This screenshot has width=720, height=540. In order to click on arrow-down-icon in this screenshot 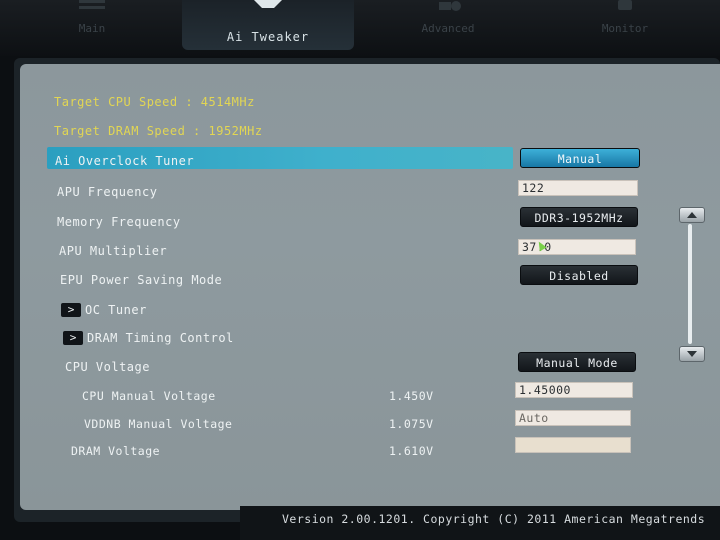, I will do `click(692, 354)`.